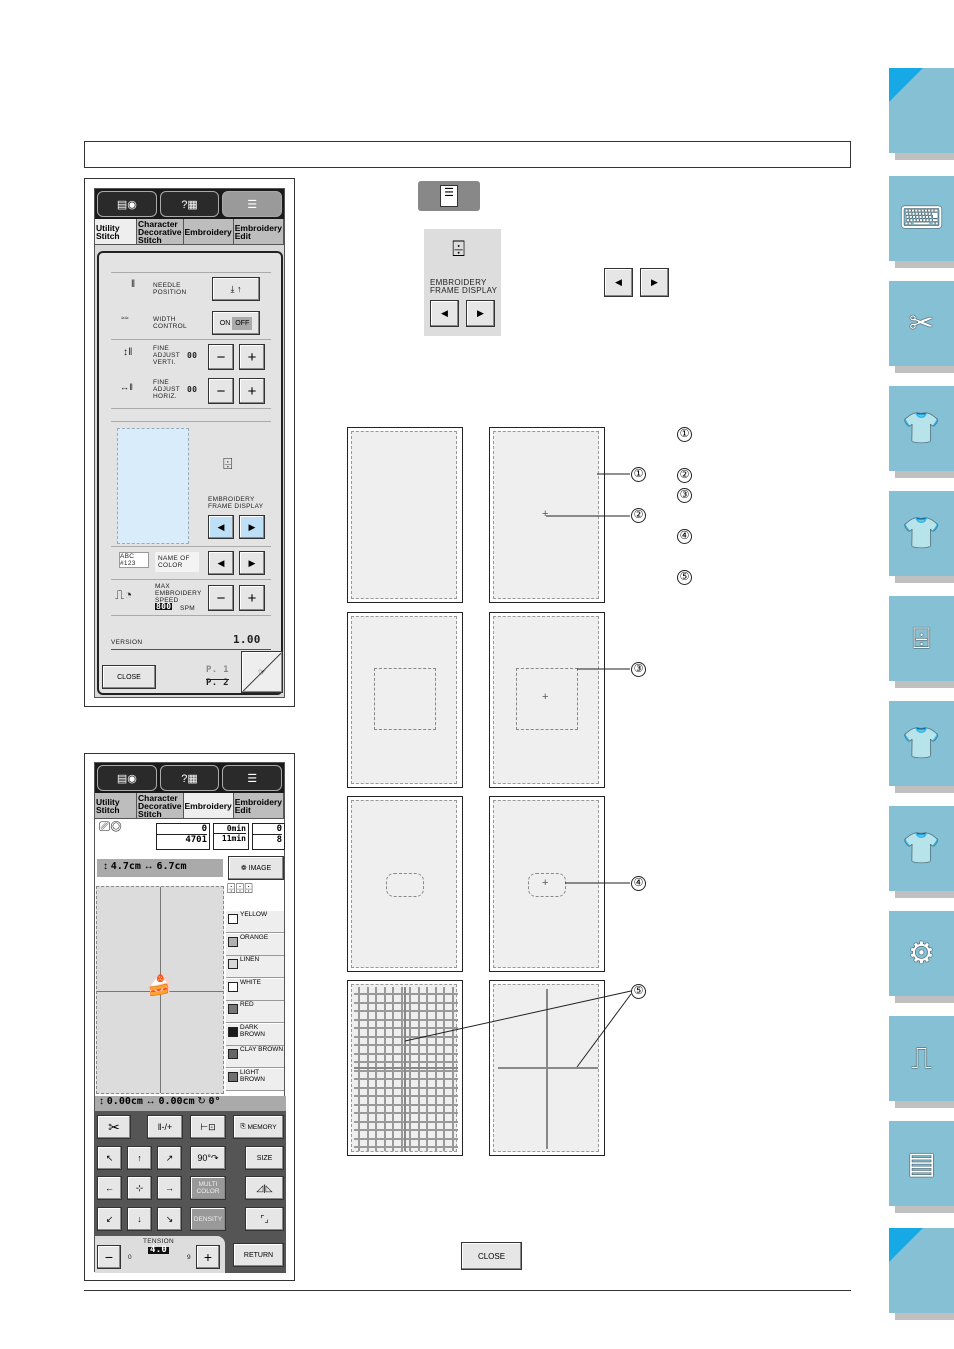 This screenshot has height=1349, width=954. Describe the element at coordinates (638, 515) in the screenshot. I see `callout-2: ②` at that location.